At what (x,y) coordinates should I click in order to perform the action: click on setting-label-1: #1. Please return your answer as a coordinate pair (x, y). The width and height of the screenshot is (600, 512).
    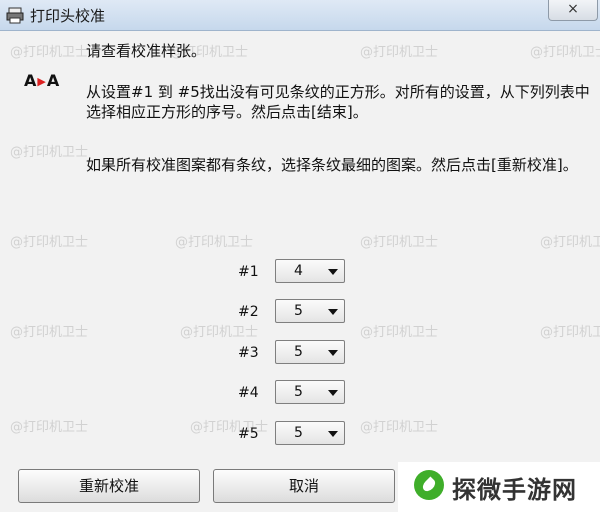
    Looking at the image, I should click on (248, 272).